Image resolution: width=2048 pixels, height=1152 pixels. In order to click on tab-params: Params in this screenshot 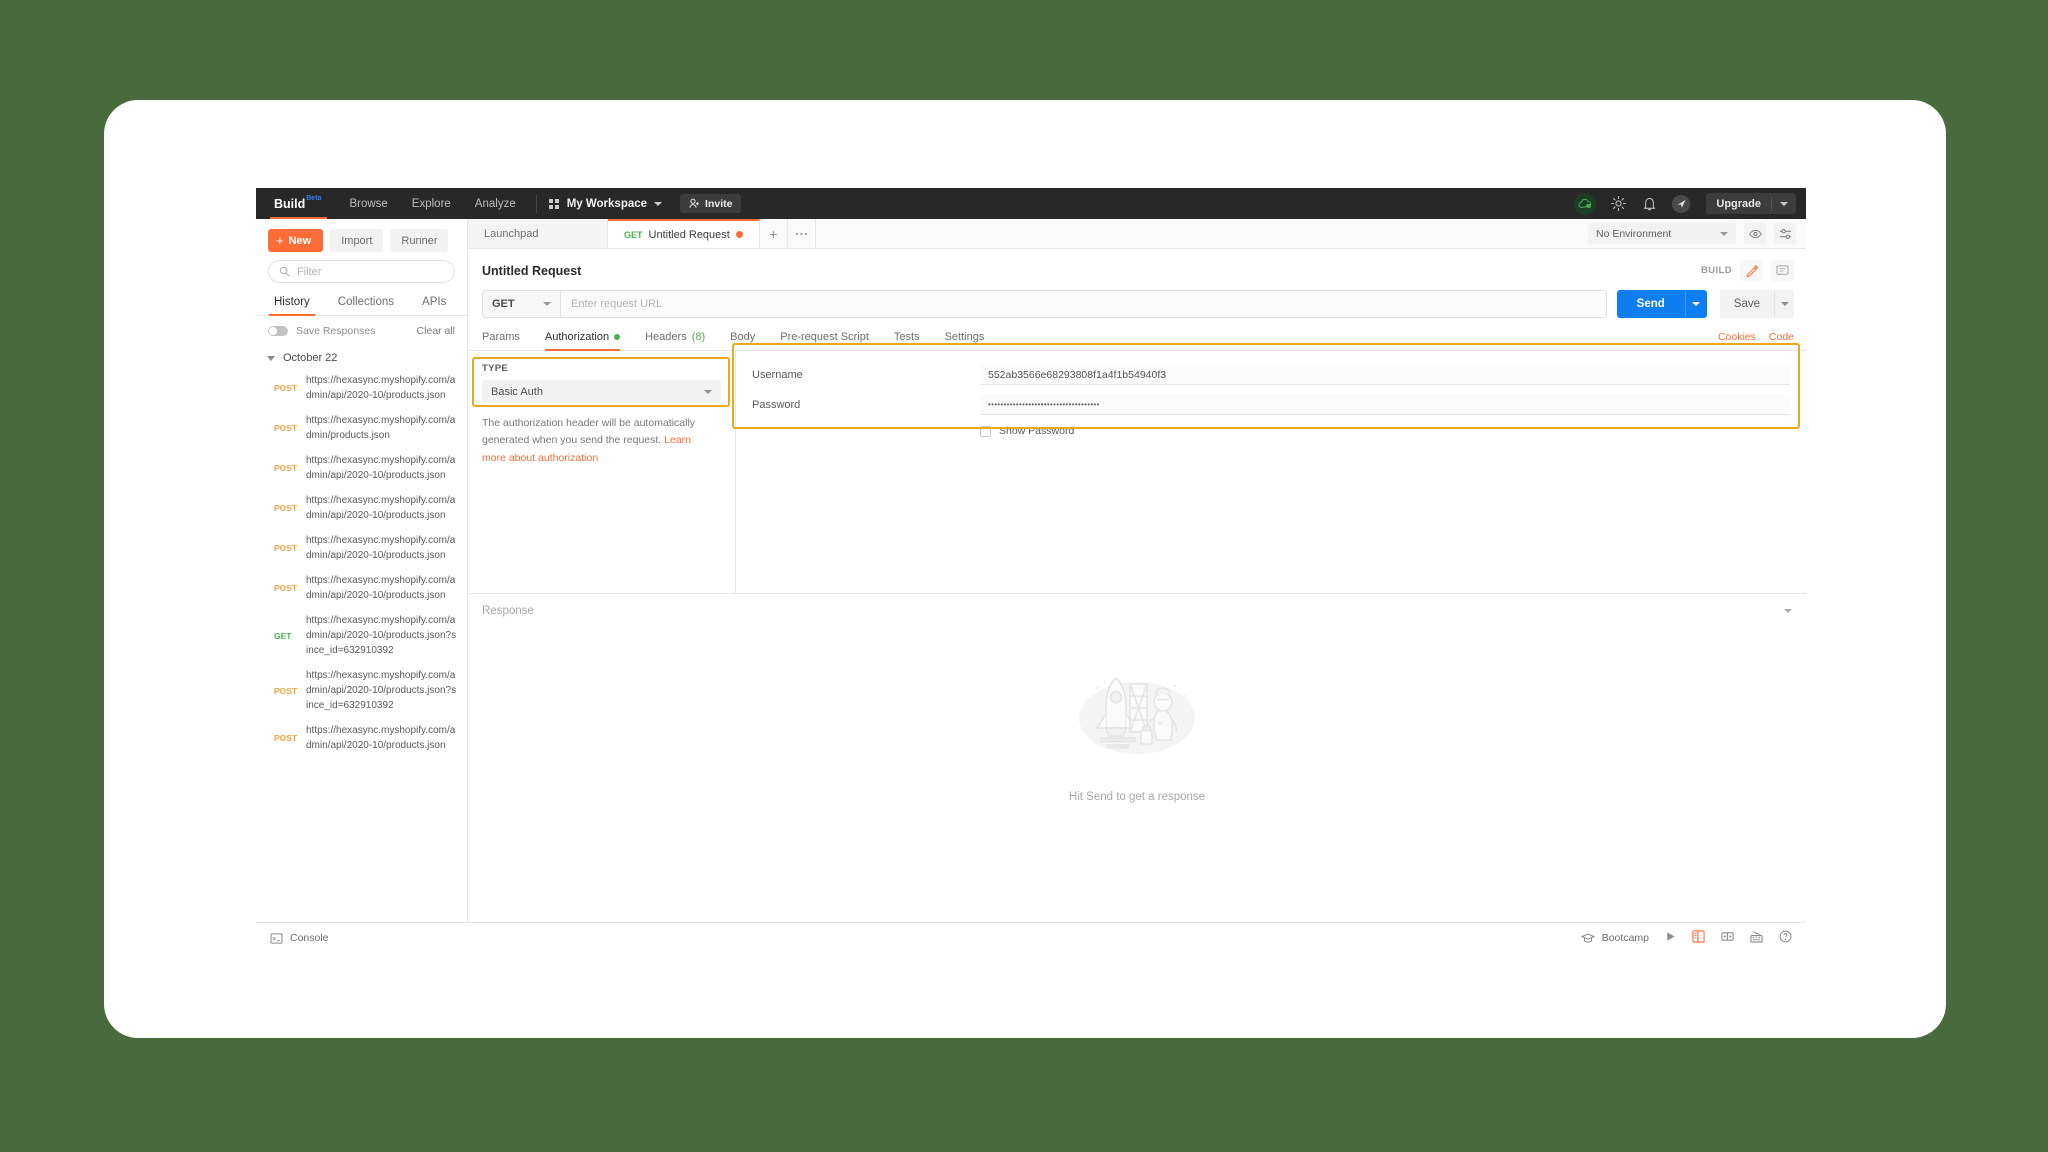, I will do `click(501, 340)`.